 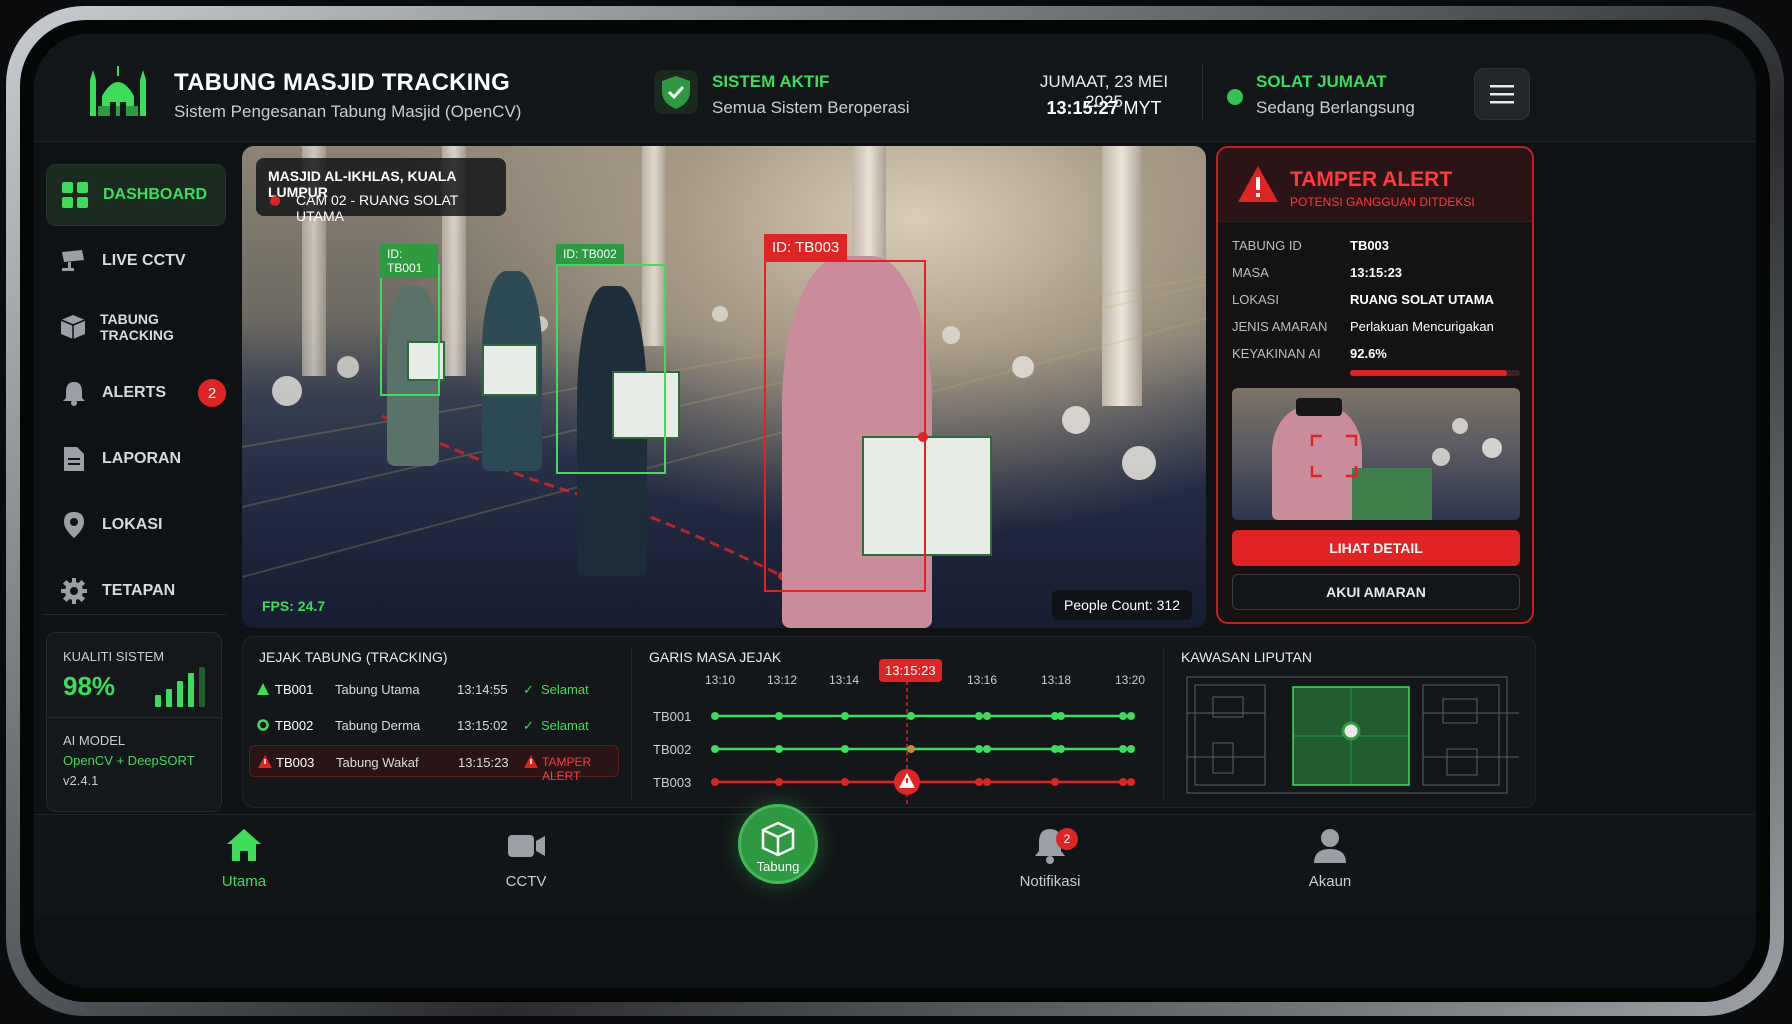 I want to click on sidebar-item-label: ALERTS, so click(x=134, y=392).